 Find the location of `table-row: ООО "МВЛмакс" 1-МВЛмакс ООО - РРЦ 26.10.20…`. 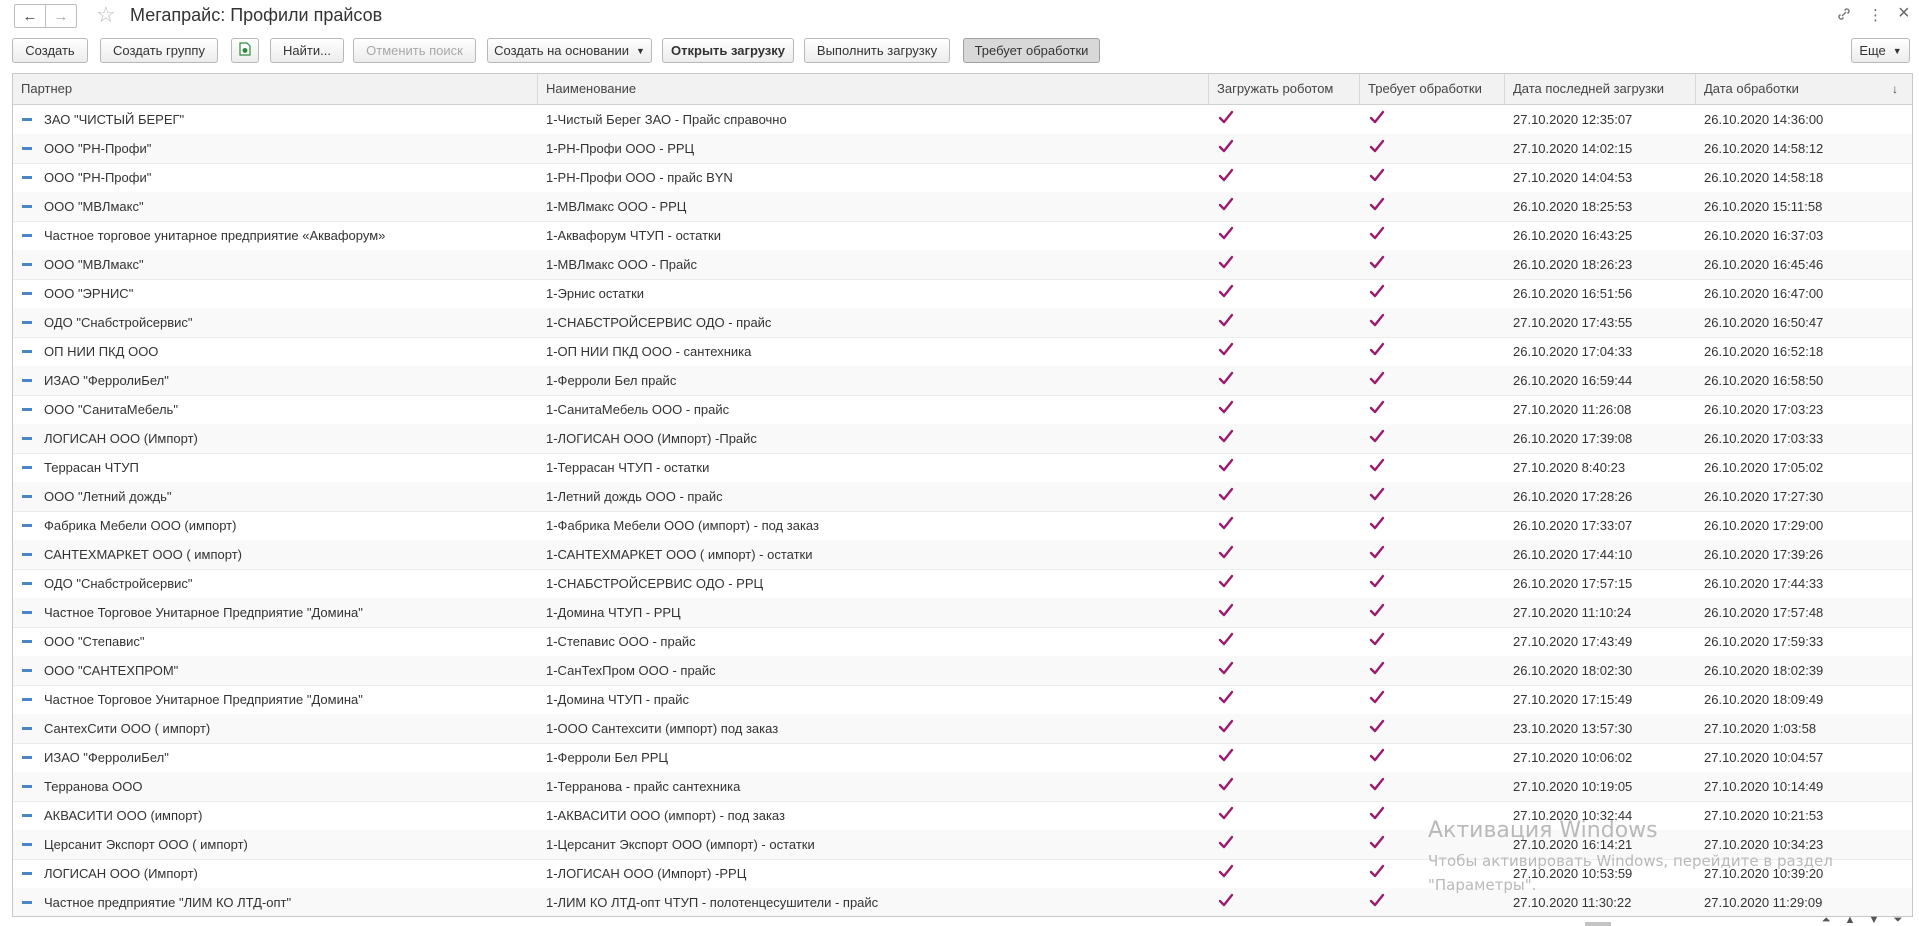

table-row: ООО "МВЛмакс" 1-МВЛмакс ООО - РРЦ 26.10.20… is located at coordinates (962, 207).